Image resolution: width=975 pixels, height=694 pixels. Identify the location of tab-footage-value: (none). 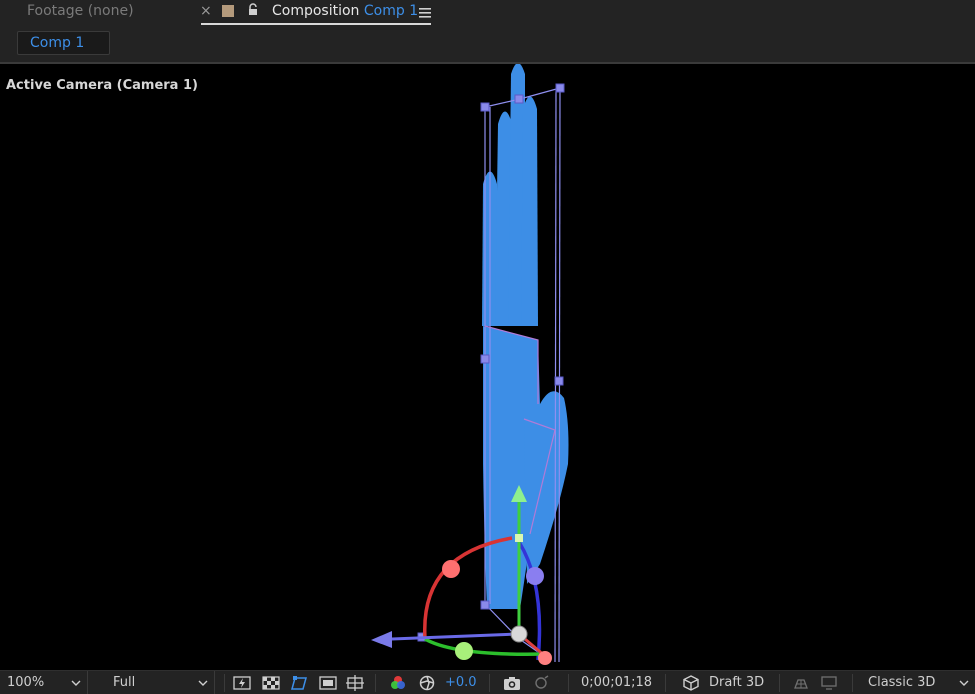
(110, 11).